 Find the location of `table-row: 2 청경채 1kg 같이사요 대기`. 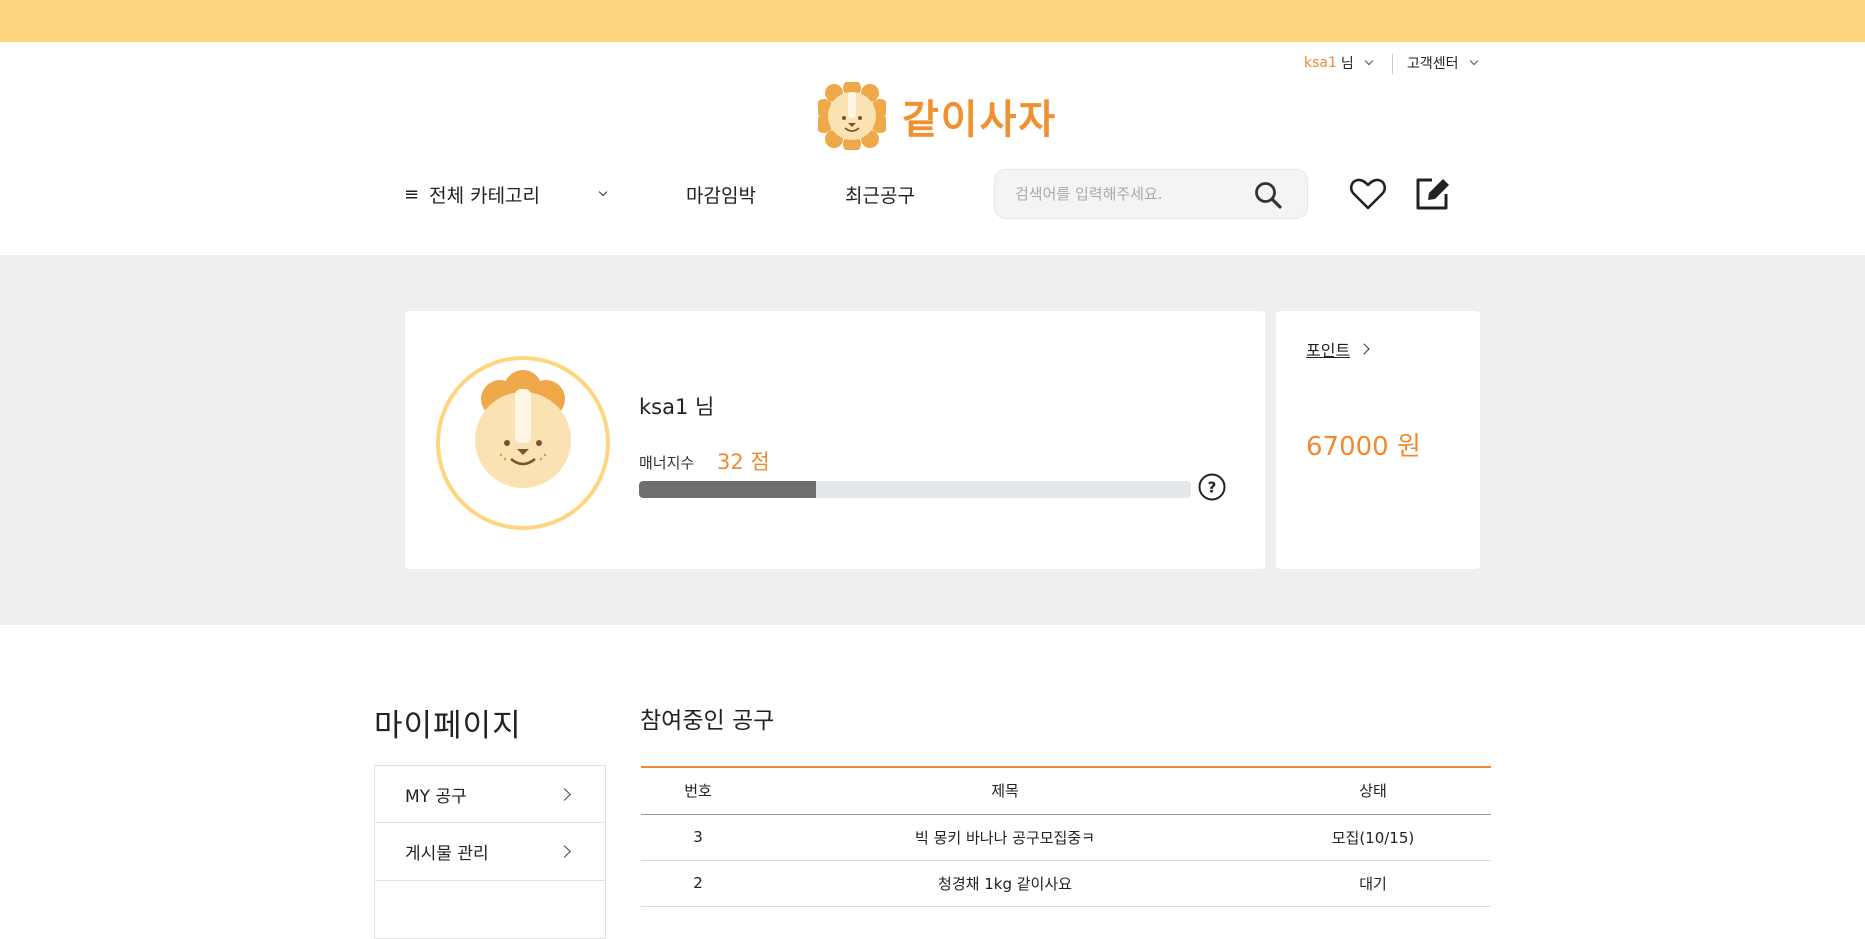

table-row: 2 청경채 1kg 같이사요 대기 is located at coordinates (1066, 883).